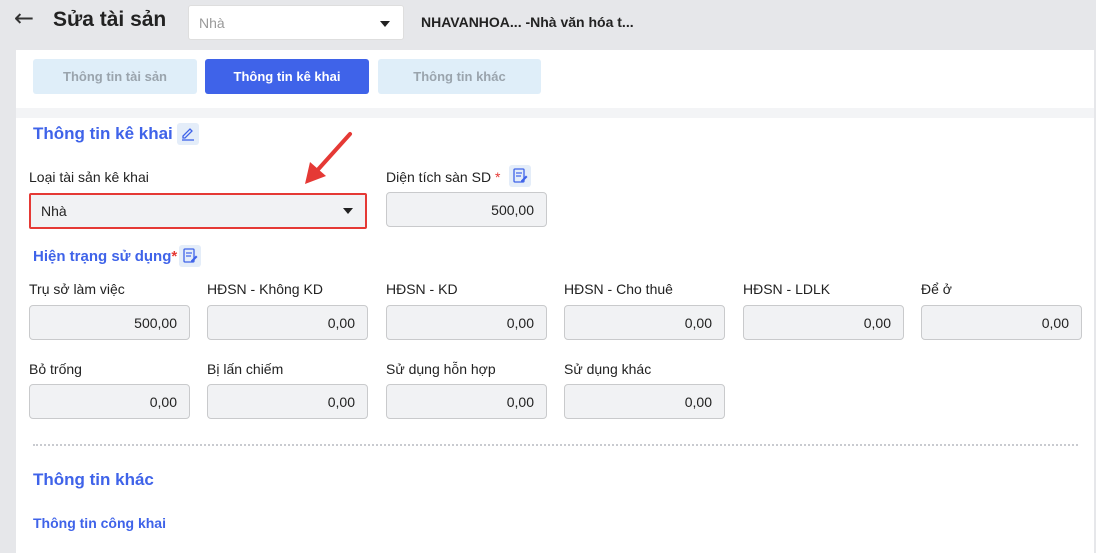 This screenshot has width=1096, height=553. What do you see at coordinates (466, 209) in the screenshot?
I see `floor-area-input: 500,00` at bounding box center [466, 209].